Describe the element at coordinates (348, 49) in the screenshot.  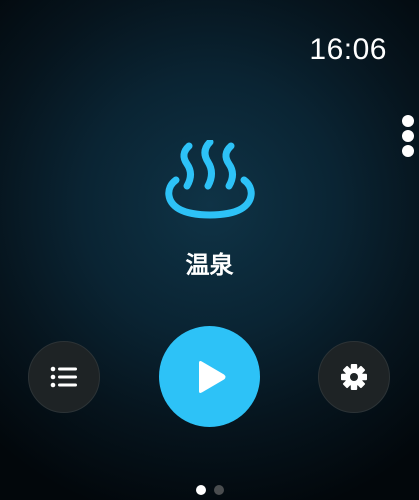
I see `clock-time: 16:06` at that location.